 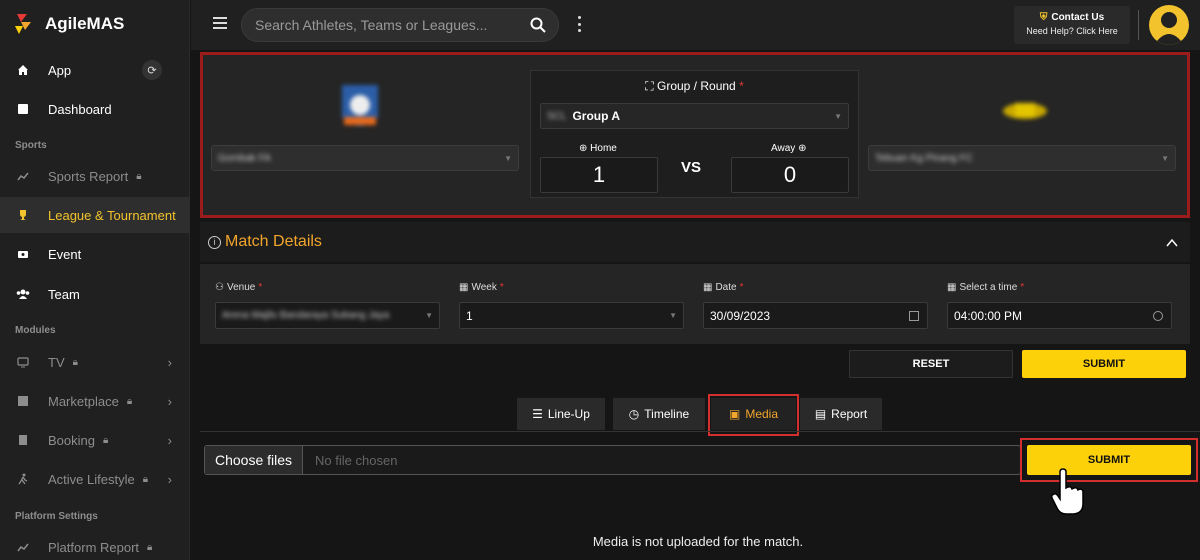 What do you see at coordinates (1104, 364) in the screenshot?
I see `details-submit-button: SUBMIT` at bounding box center [1104, 364].